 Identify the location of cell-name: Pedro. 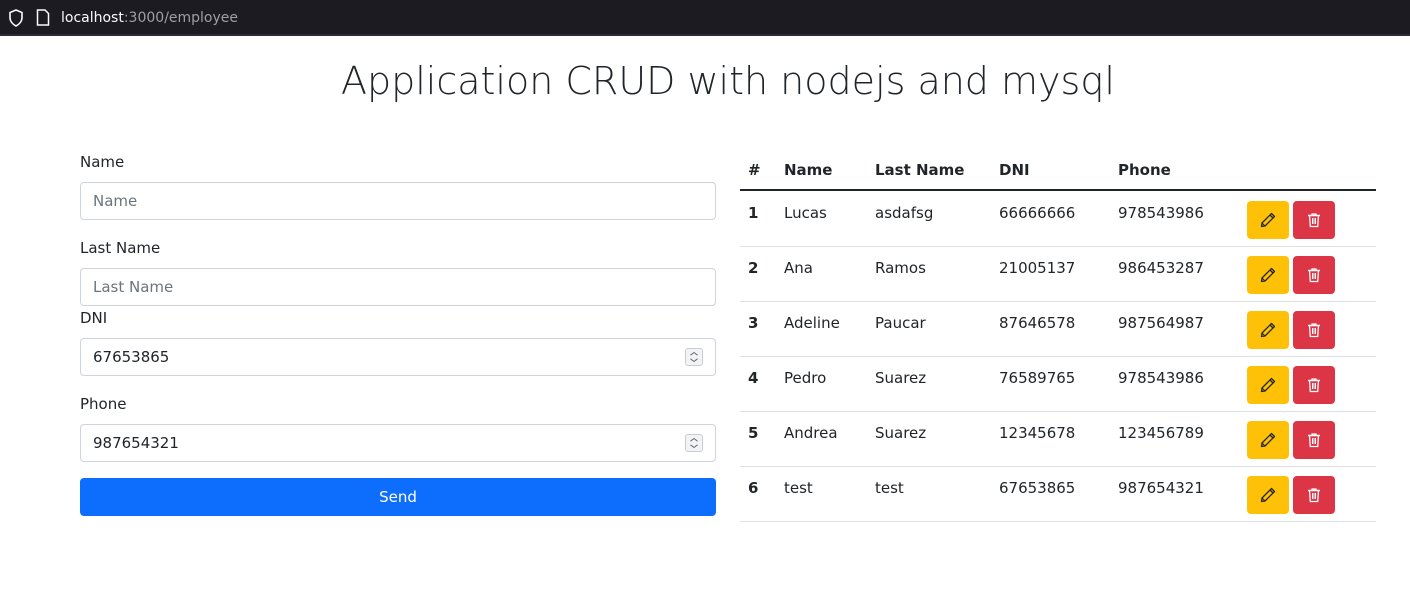
(805, 378).